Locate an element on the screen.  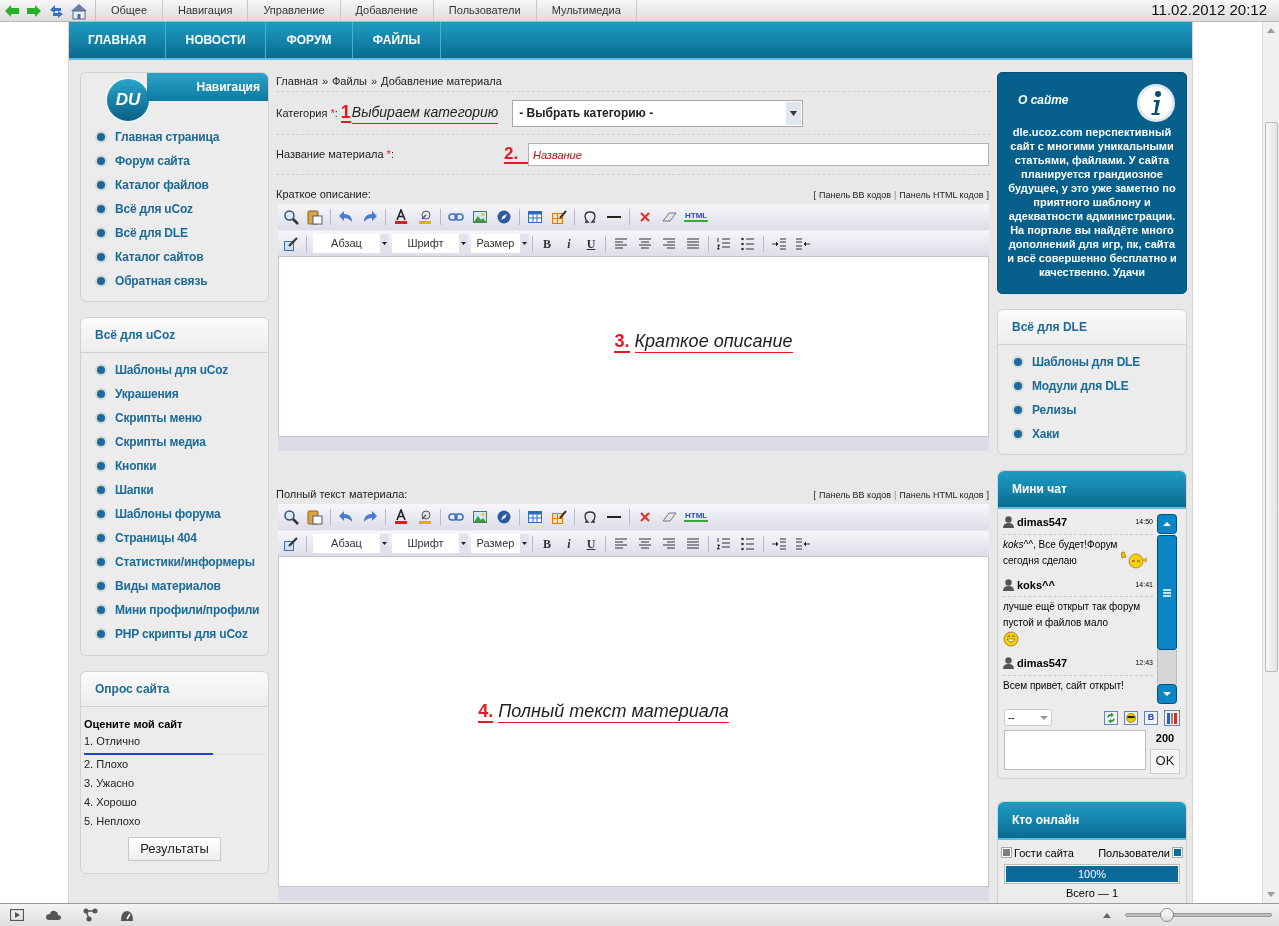
cloud-icon is located at coordinates (53, 915).